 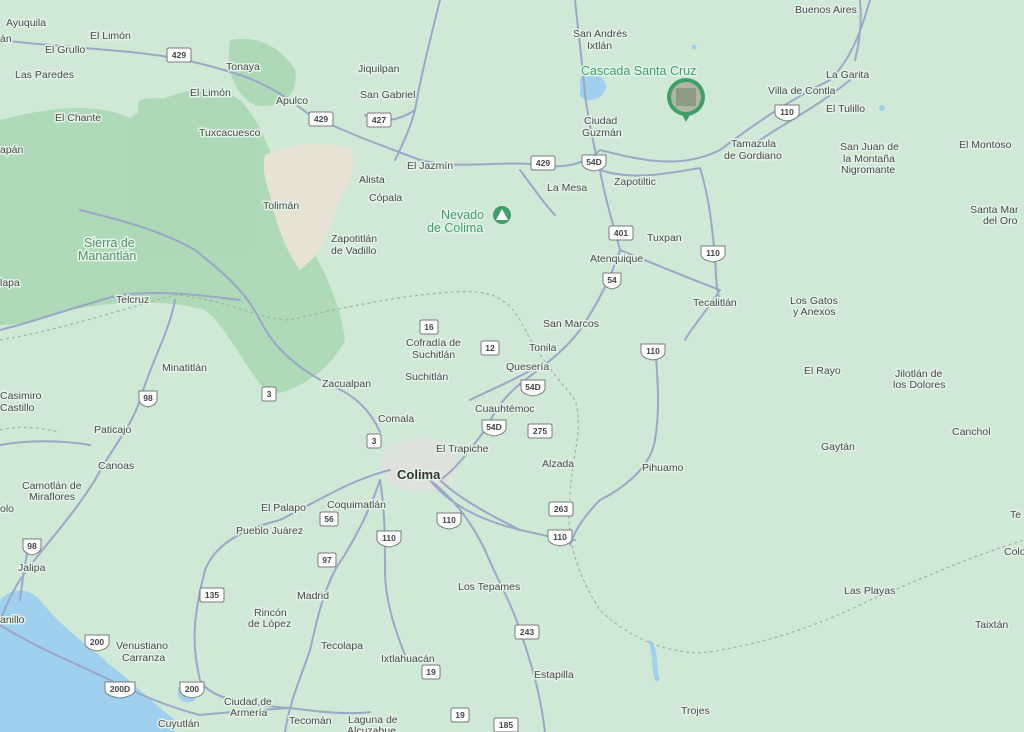 I want to click on poi-label-nevado-1: Nevado, so click(x=463, y=215).